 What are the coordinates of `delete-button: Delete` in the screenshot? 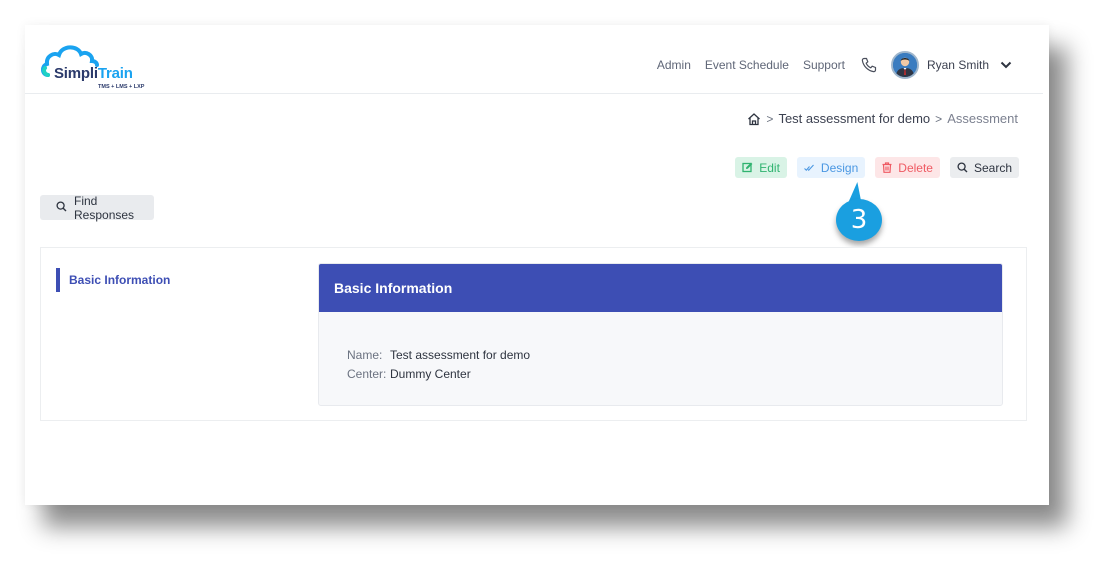 It's located at (907, 167).